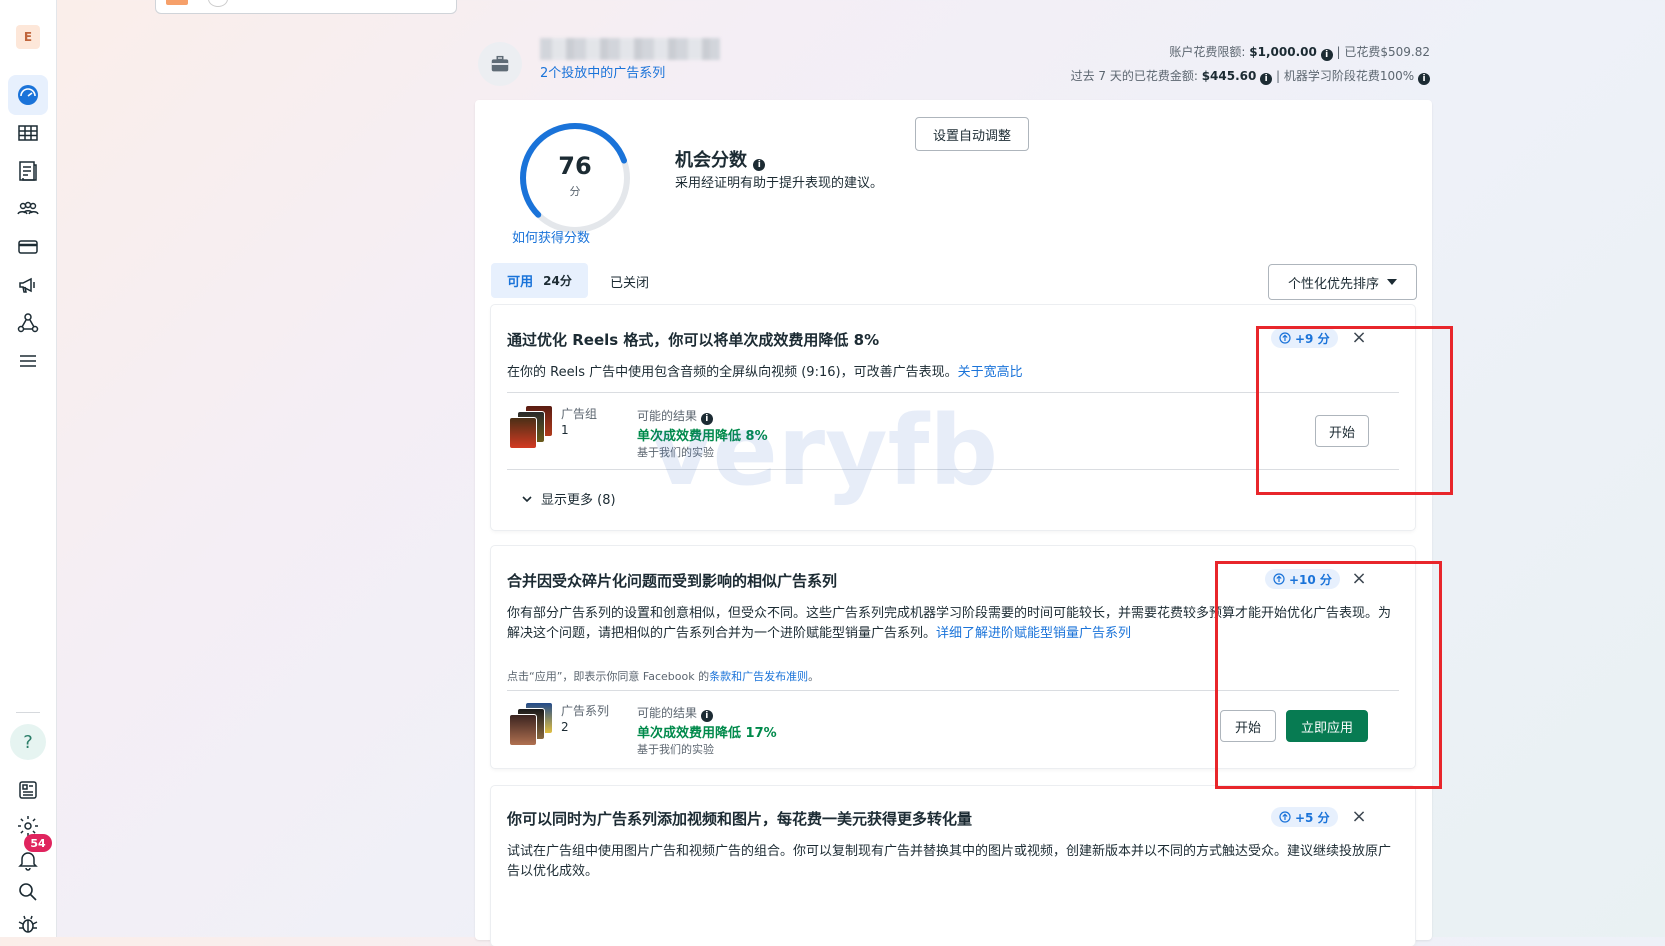  I want to click on notification-count-badge: 54, so click(38, 843).